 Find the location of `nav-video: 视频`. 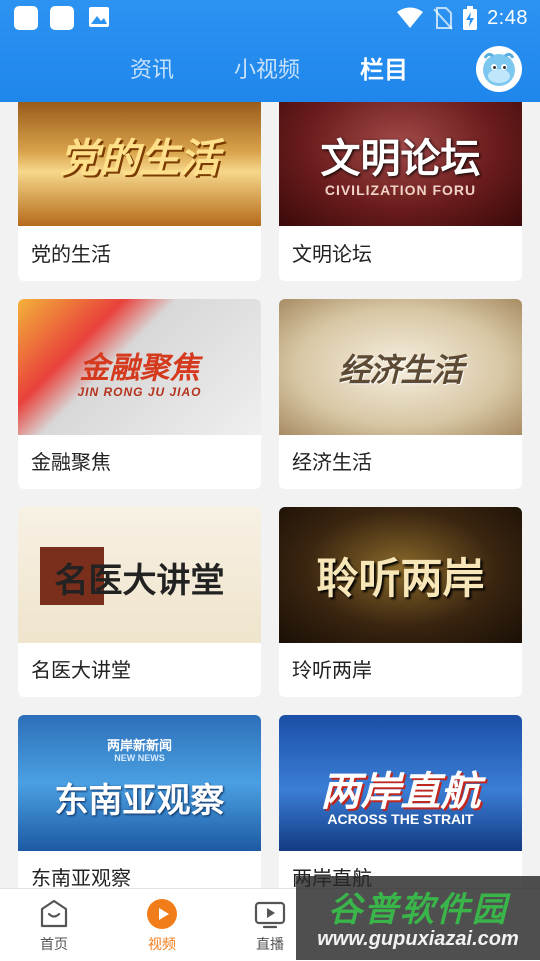

nav-video: 视频 is located at coordinates (162, 925).